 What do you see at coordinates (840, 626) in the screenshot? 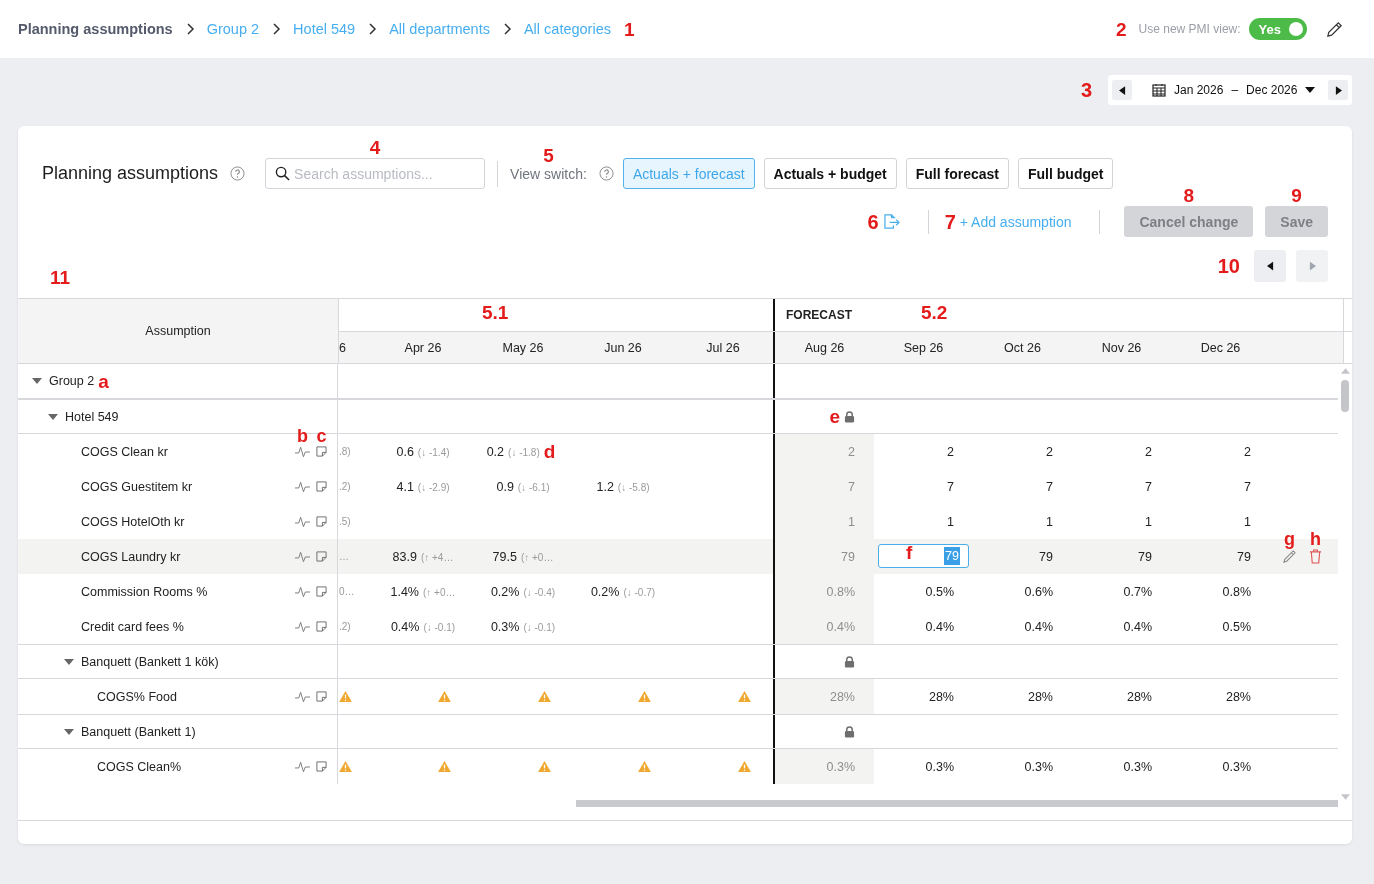
I see `table-cell: 0.4%` at bounding box center [840, 626].